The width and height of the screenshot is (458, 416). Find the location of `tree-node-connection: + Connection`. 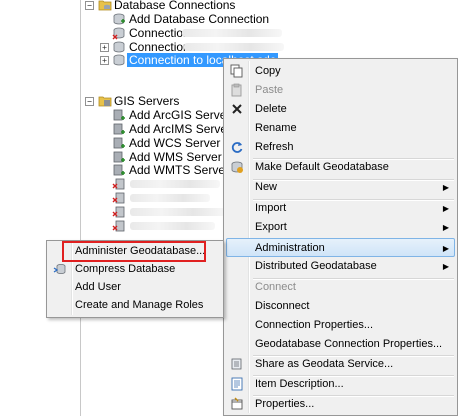

tree-node-connection: + Connection is located at coordinates (215, 47).